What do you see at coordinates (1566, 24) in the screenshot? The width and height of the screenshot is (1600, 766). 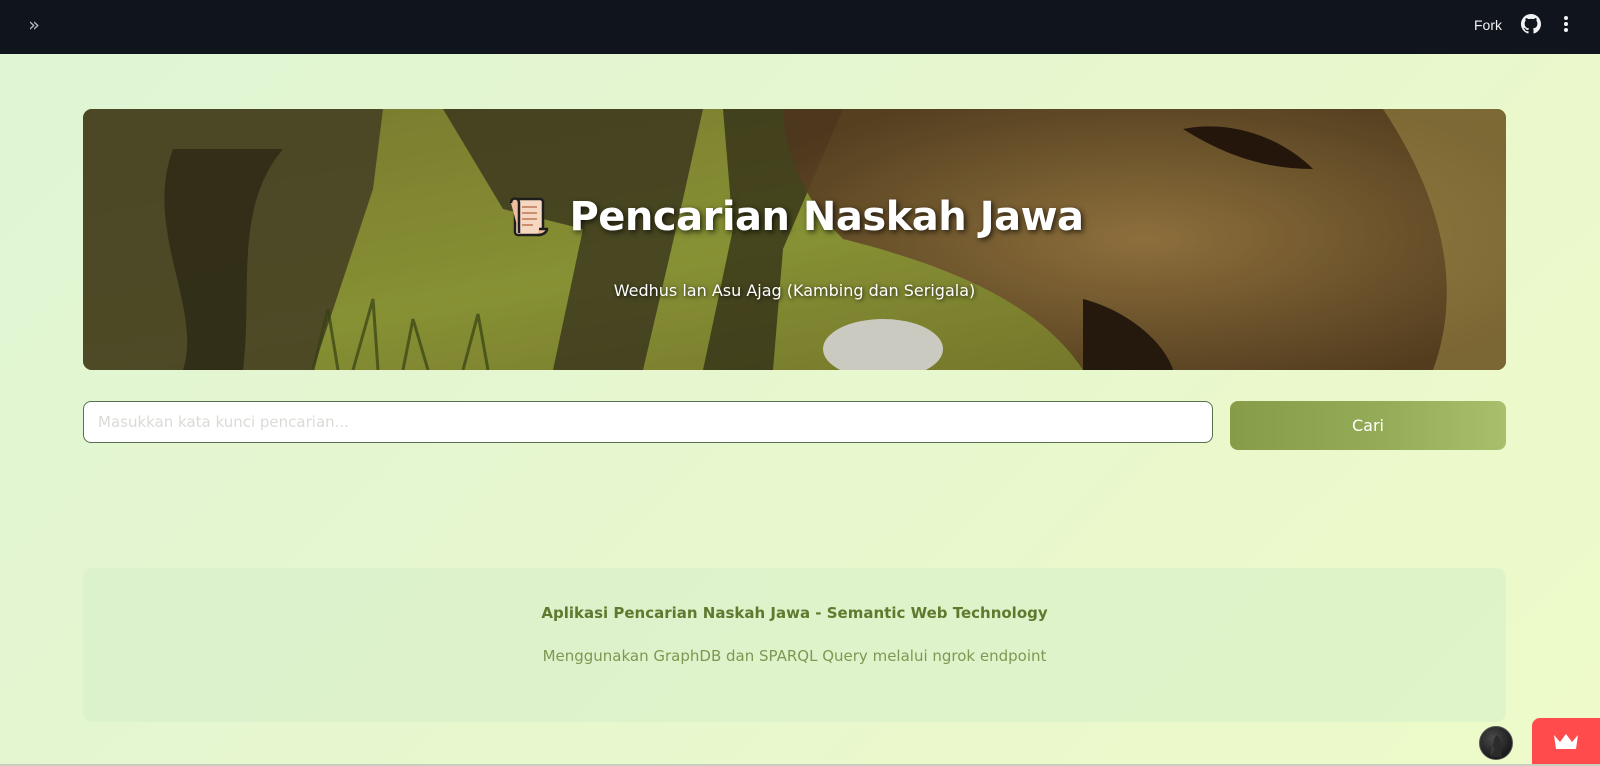 I see `kebab-menu-icon` at bounding box center [1566, 24].